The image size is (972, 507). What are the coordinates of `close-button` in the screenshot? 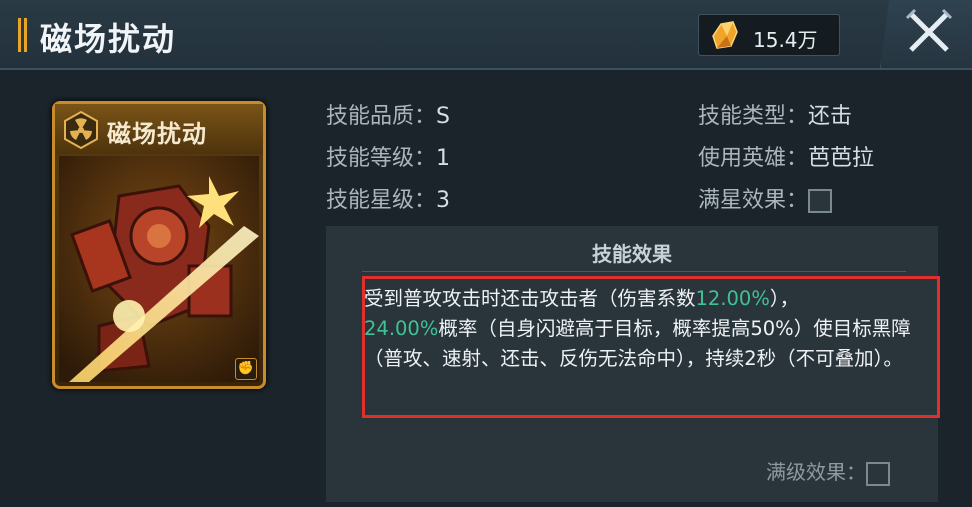 It's located at (926, 34).